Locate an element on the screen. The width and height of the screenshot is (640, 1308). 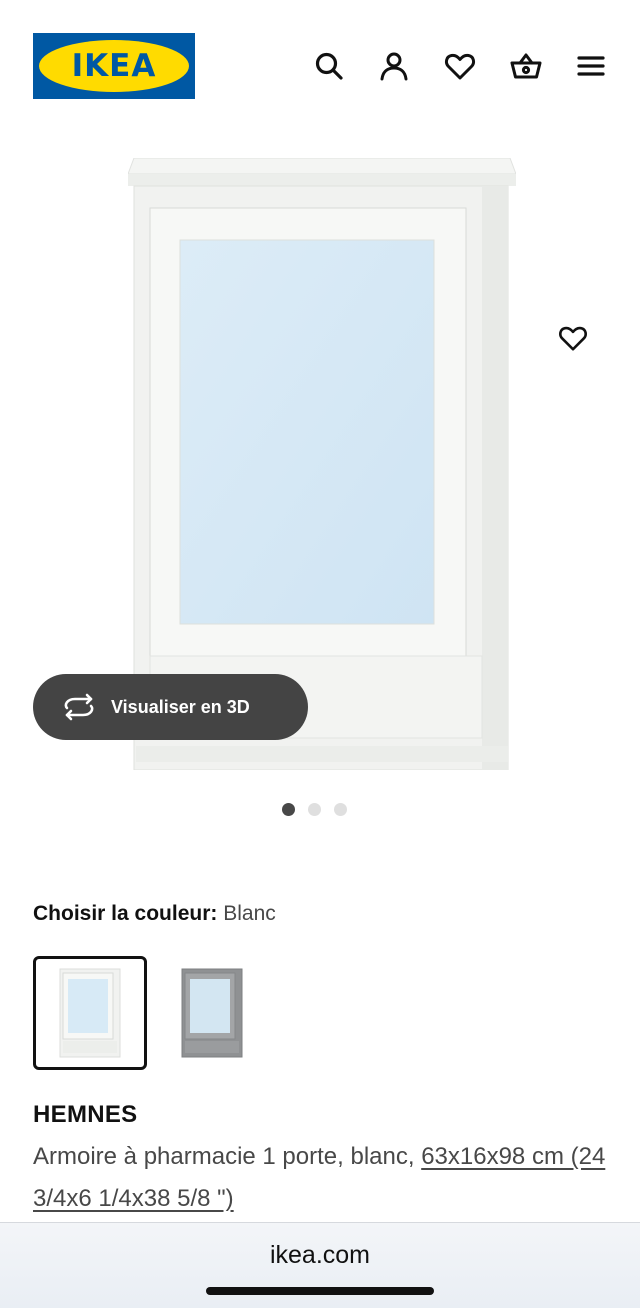
ikea-logo: IKEA is located at coordinates (114, 66).